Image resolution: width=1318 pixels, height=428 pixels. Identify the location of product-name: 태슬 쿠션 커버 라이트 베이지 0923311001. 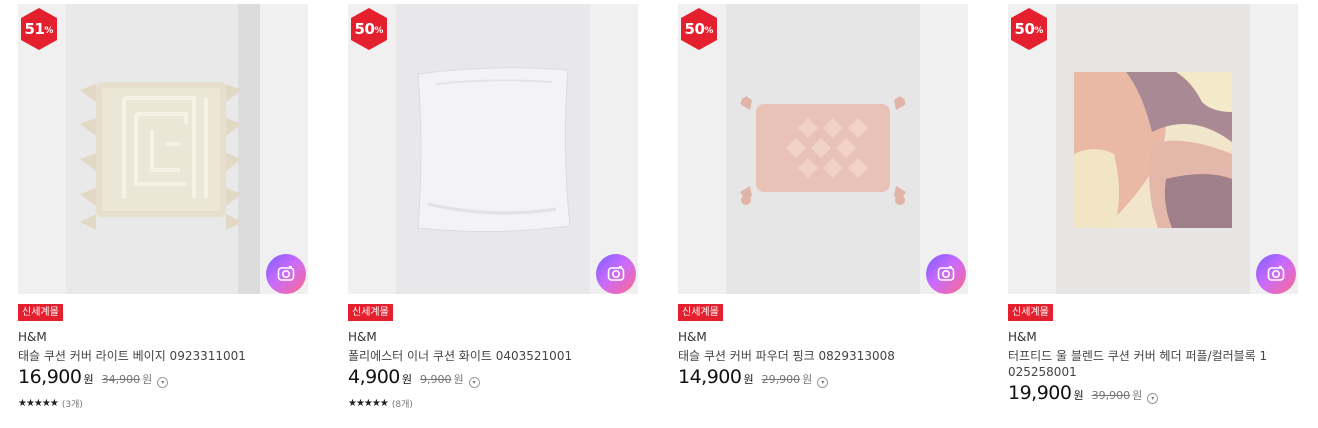
(163, 356).